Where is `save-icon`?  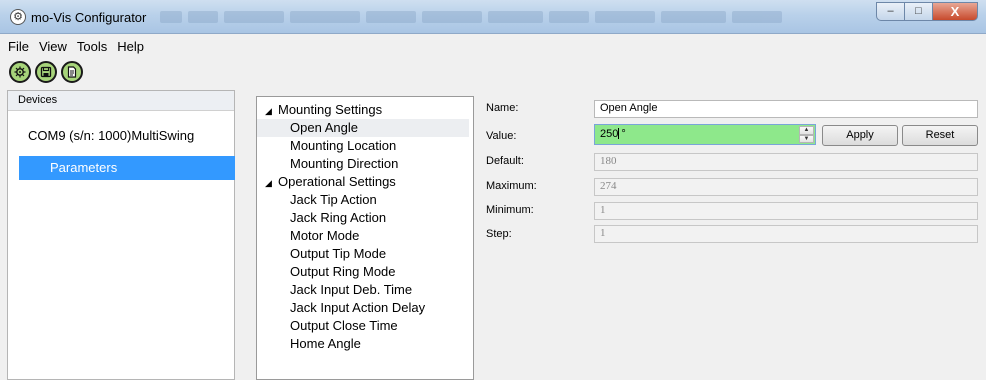
save-icon is located at coordinates (46, 72).